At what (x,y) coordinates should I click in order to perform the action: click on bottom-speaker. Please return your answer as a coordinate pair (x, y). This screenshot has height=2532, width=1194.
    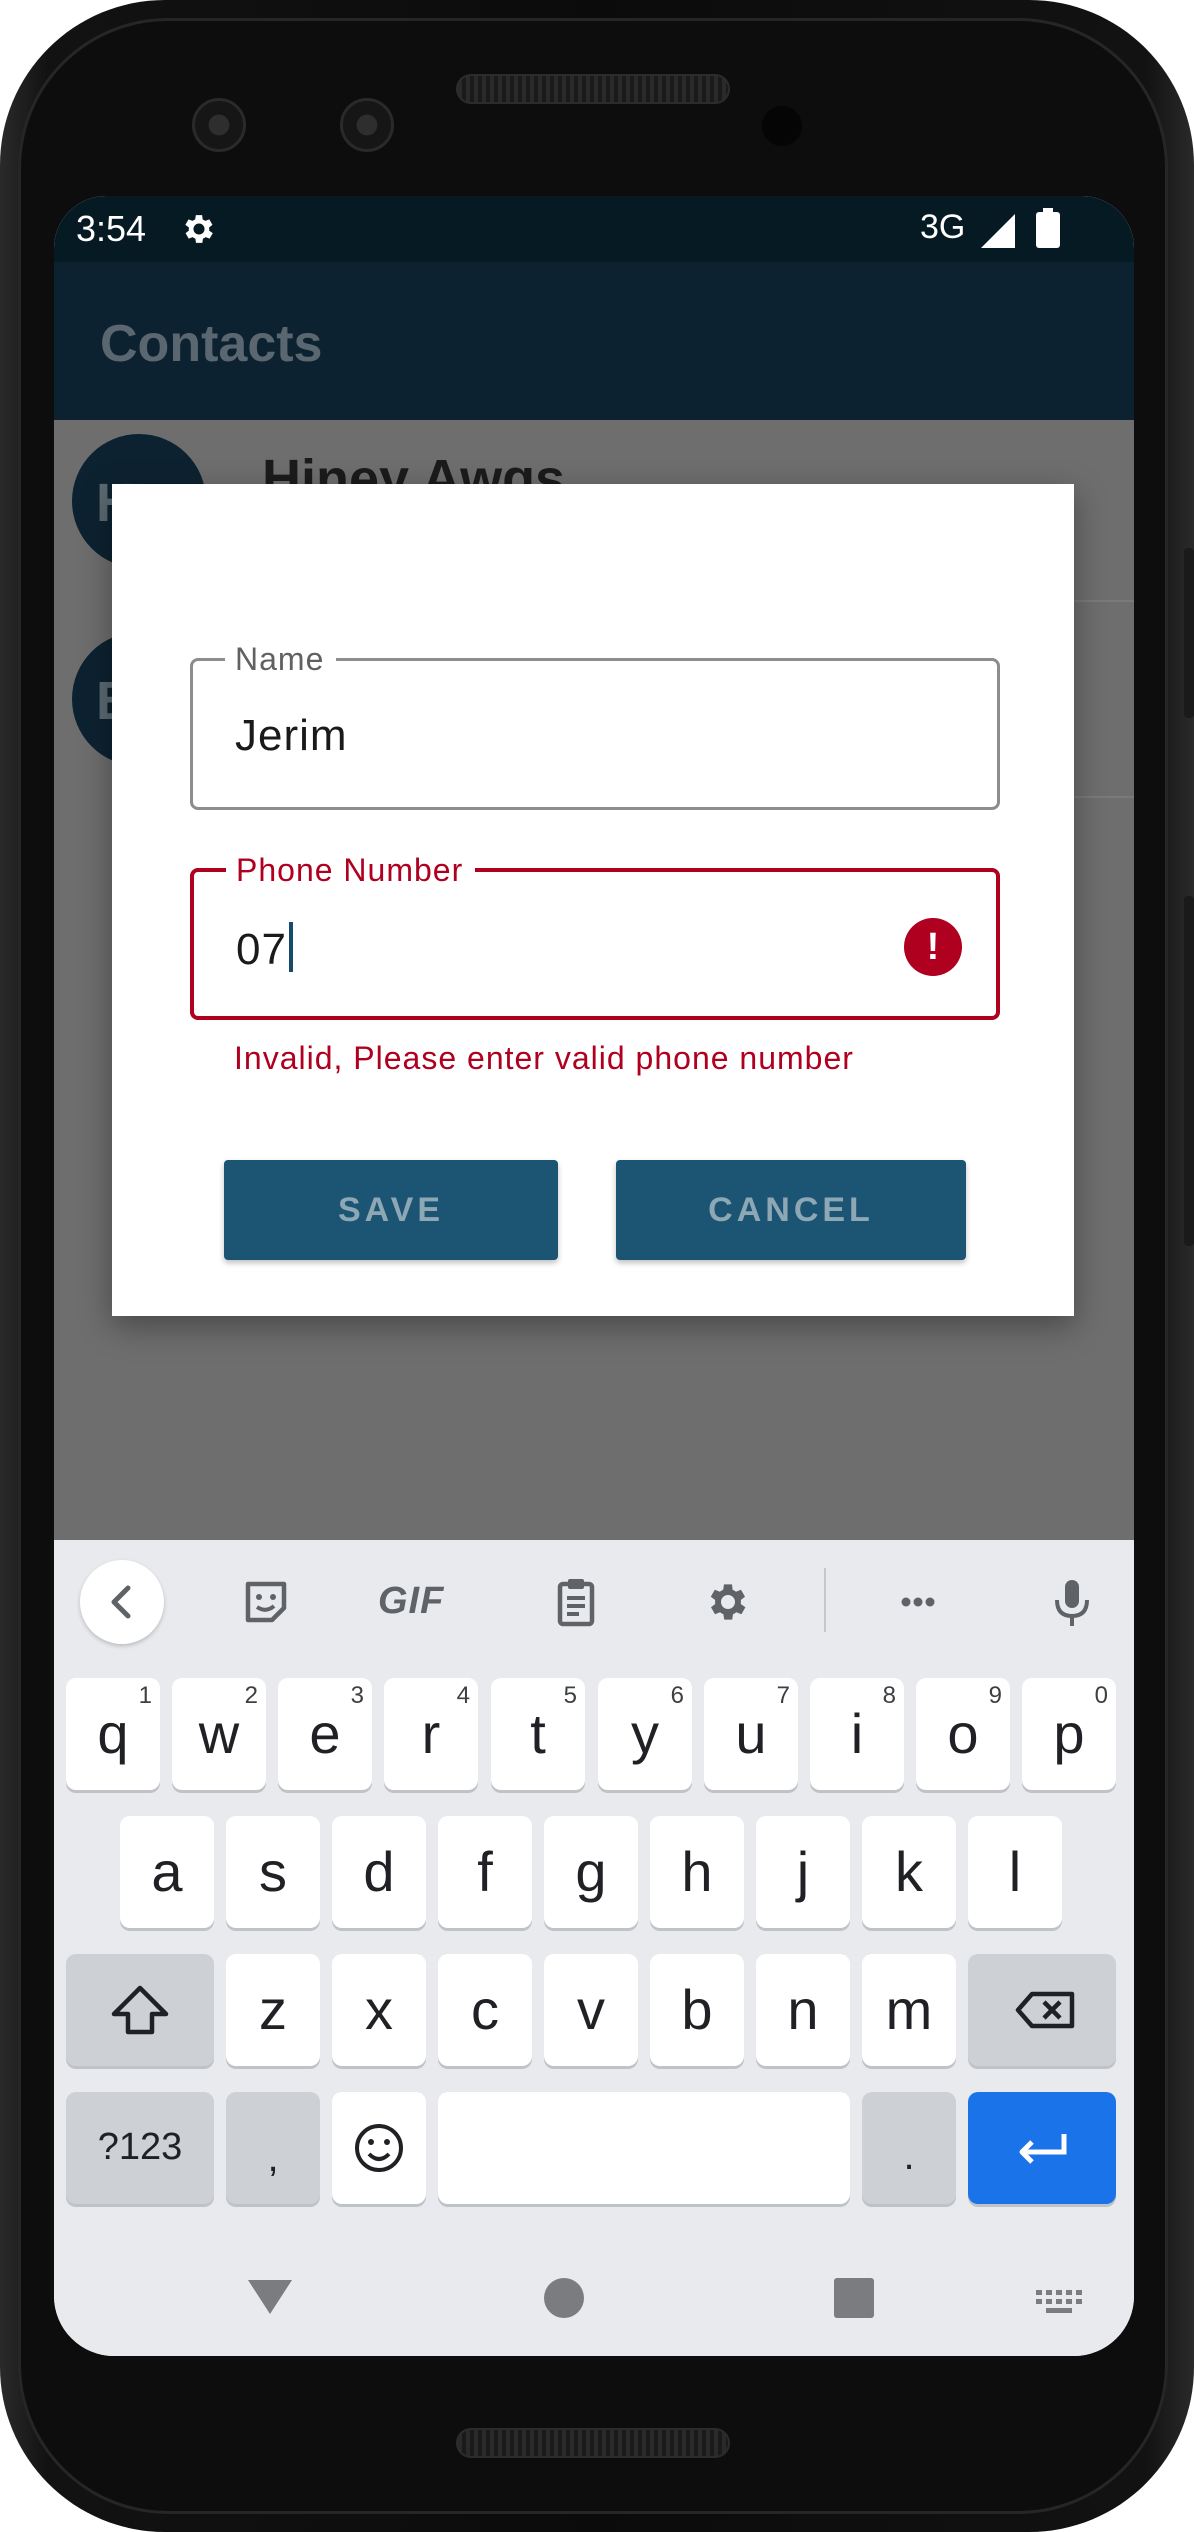
    Looking at the image, I should click on (593, 2443).